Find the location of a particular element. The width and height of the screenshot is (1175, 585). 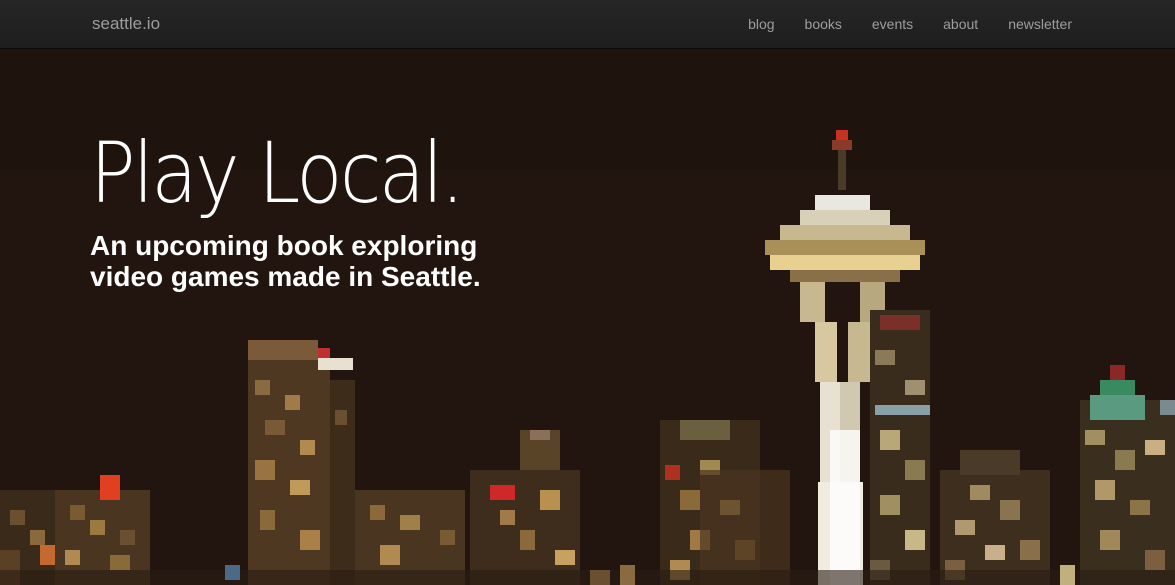

nav-item-newsletter: newsletter is located at coordinates (1040, 25).